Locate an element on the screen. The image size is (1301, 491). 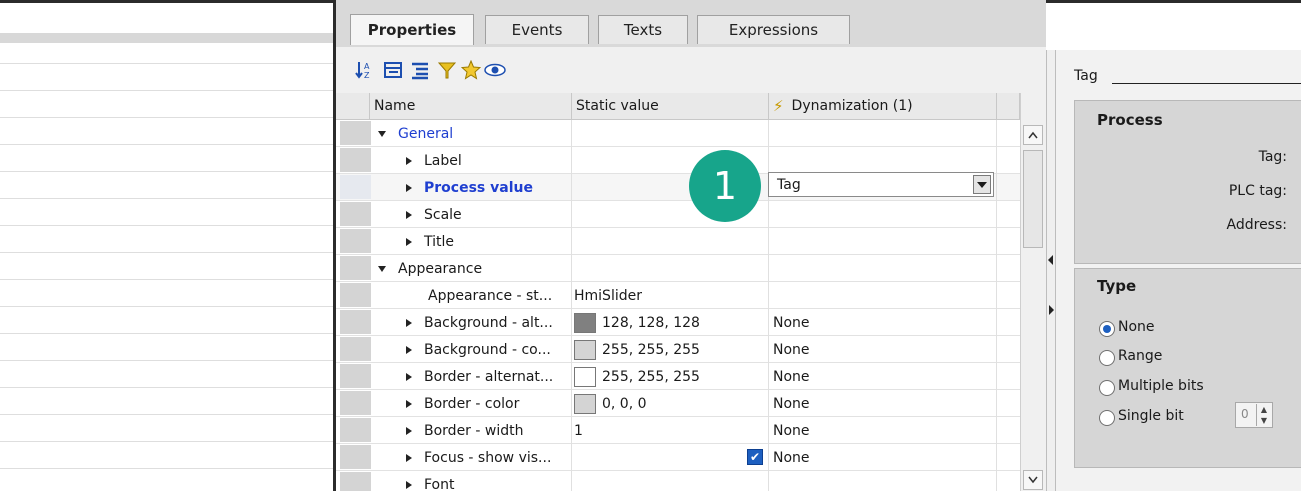
property-name-cell: Appearance is located at coordinates (471, 268).